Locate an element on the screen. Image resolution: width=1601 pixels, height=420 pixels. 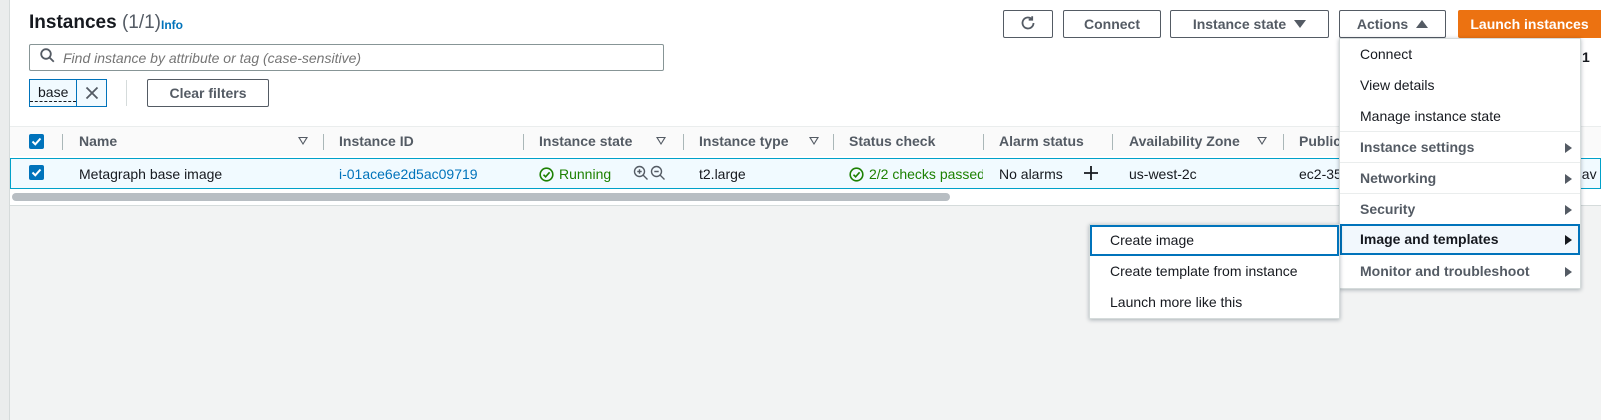
cell-status-check: 2/2 checks passed is located at coordinates (916, 174).